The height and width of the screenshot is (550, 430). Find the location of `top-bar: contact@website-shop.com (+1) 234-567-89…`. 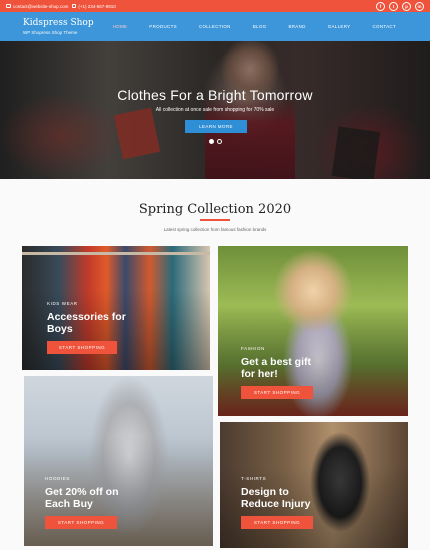

top-bar: contact@website-shop.com (+1) 234-567-89… is located at coordinates (215, 6).